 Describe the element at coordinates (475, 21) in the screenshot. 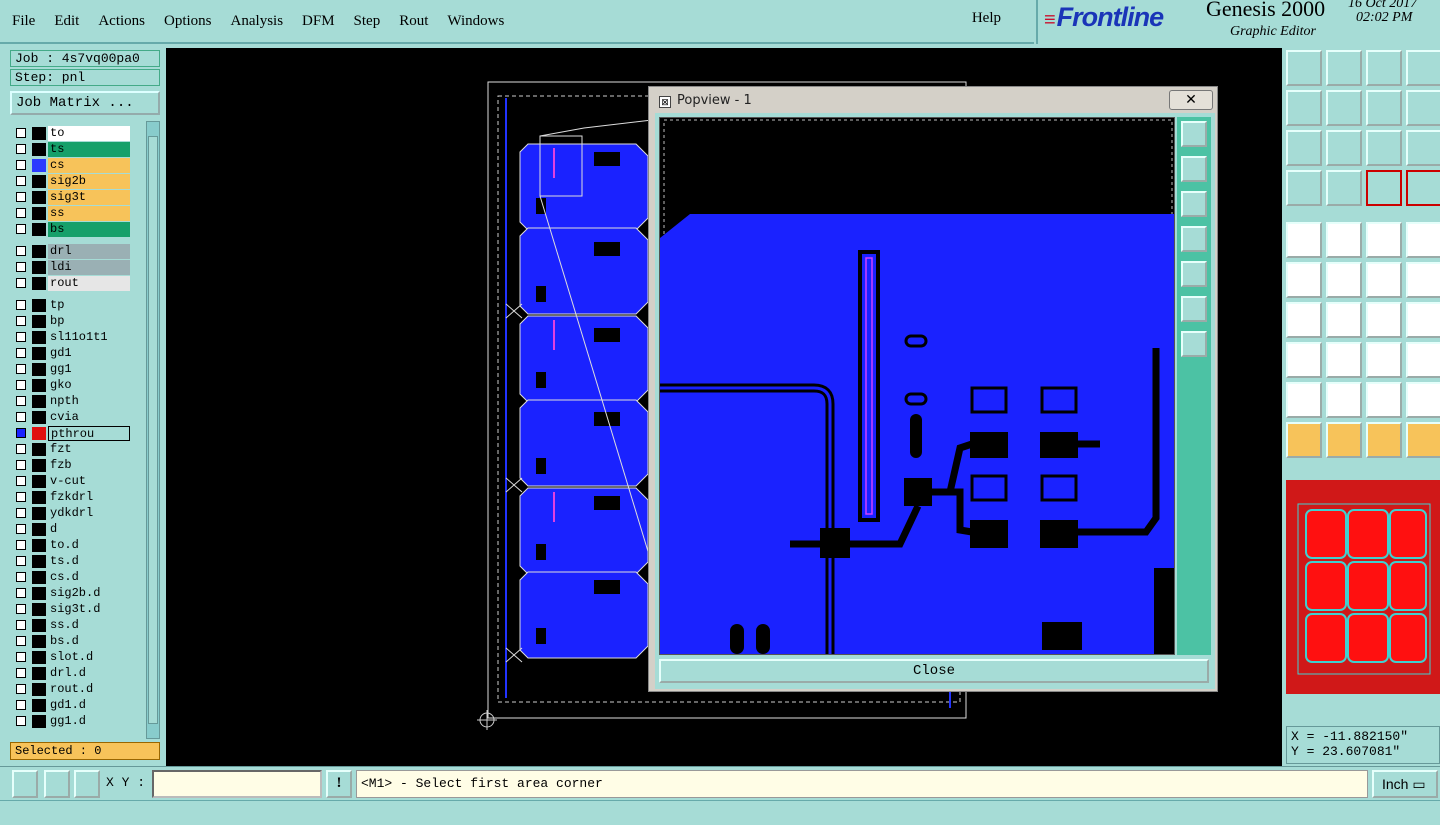

I see `menu-windows: Windows` at that location.